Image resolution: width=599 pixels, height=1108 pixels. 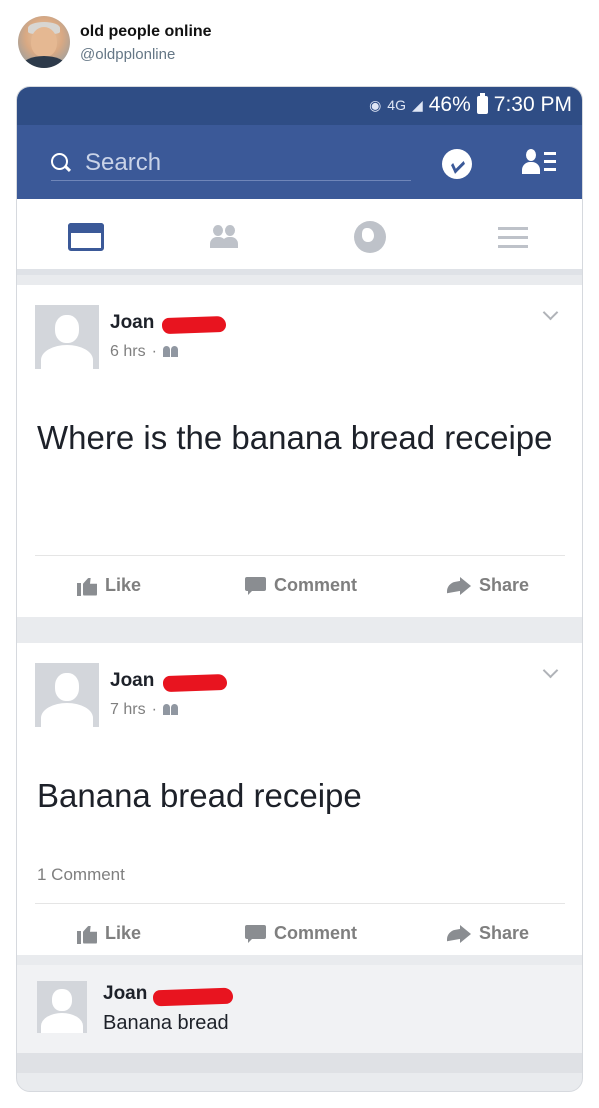 I want to click on comment-item: Joan Banana bread, so click(x=299, y=1009).